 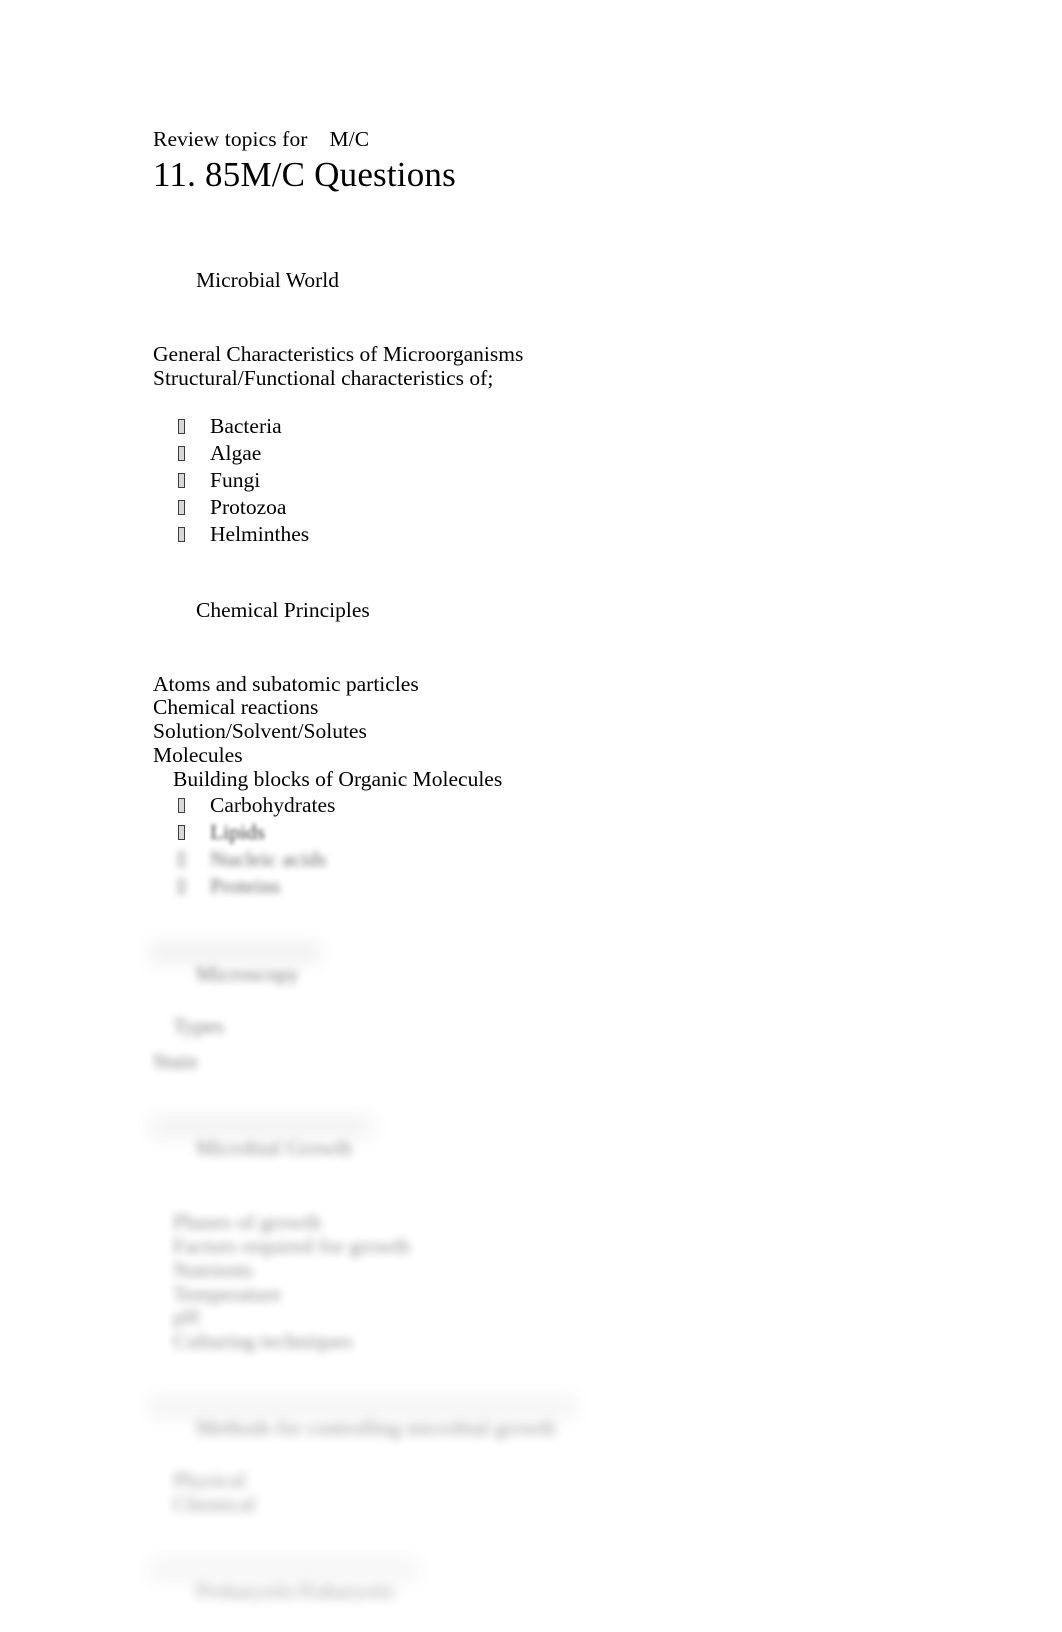 What do you see at coordinates (214, 1503) in the screenshot?
I see `body-line: Chemical` at bounding box center [214, 1503].